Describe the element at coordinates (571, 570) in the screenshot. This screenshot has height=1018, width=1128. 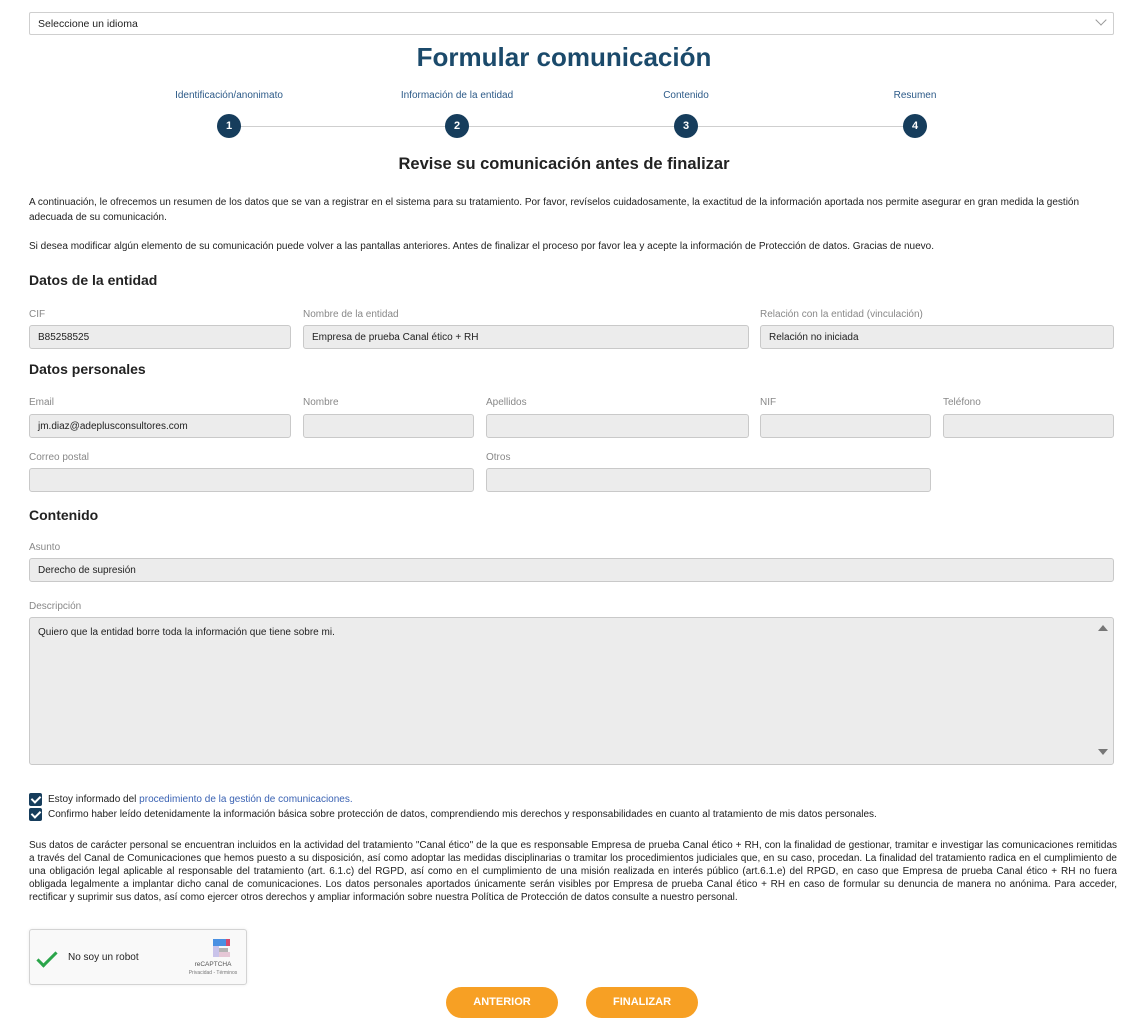
I see `asunto-field: Derecho de supresión` at that location.